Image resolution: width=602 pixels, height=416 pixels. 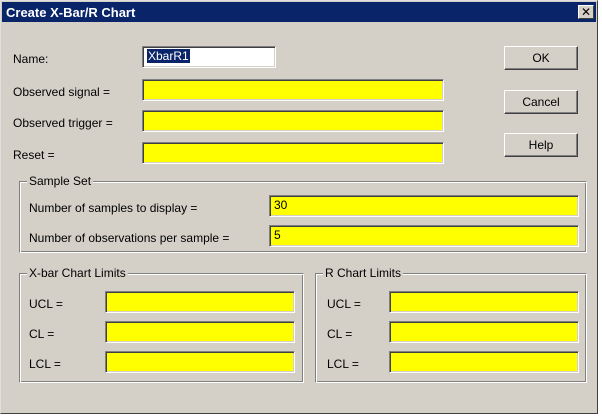 What do you see at coordinates (541, 58) in the screenshot?
I see `ok-button: OK` at bounding box center [541, 58].